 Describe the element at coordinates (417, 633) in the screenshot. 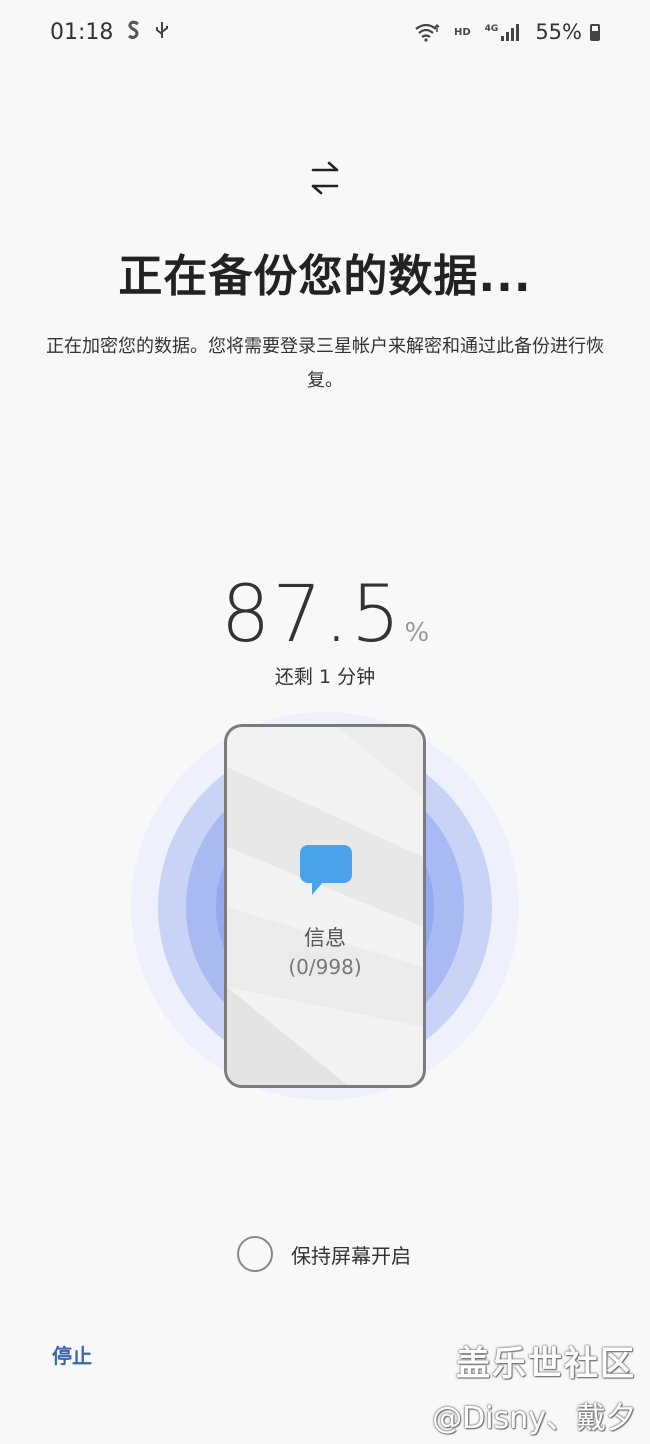

I see `progress-unit: %` at that location.